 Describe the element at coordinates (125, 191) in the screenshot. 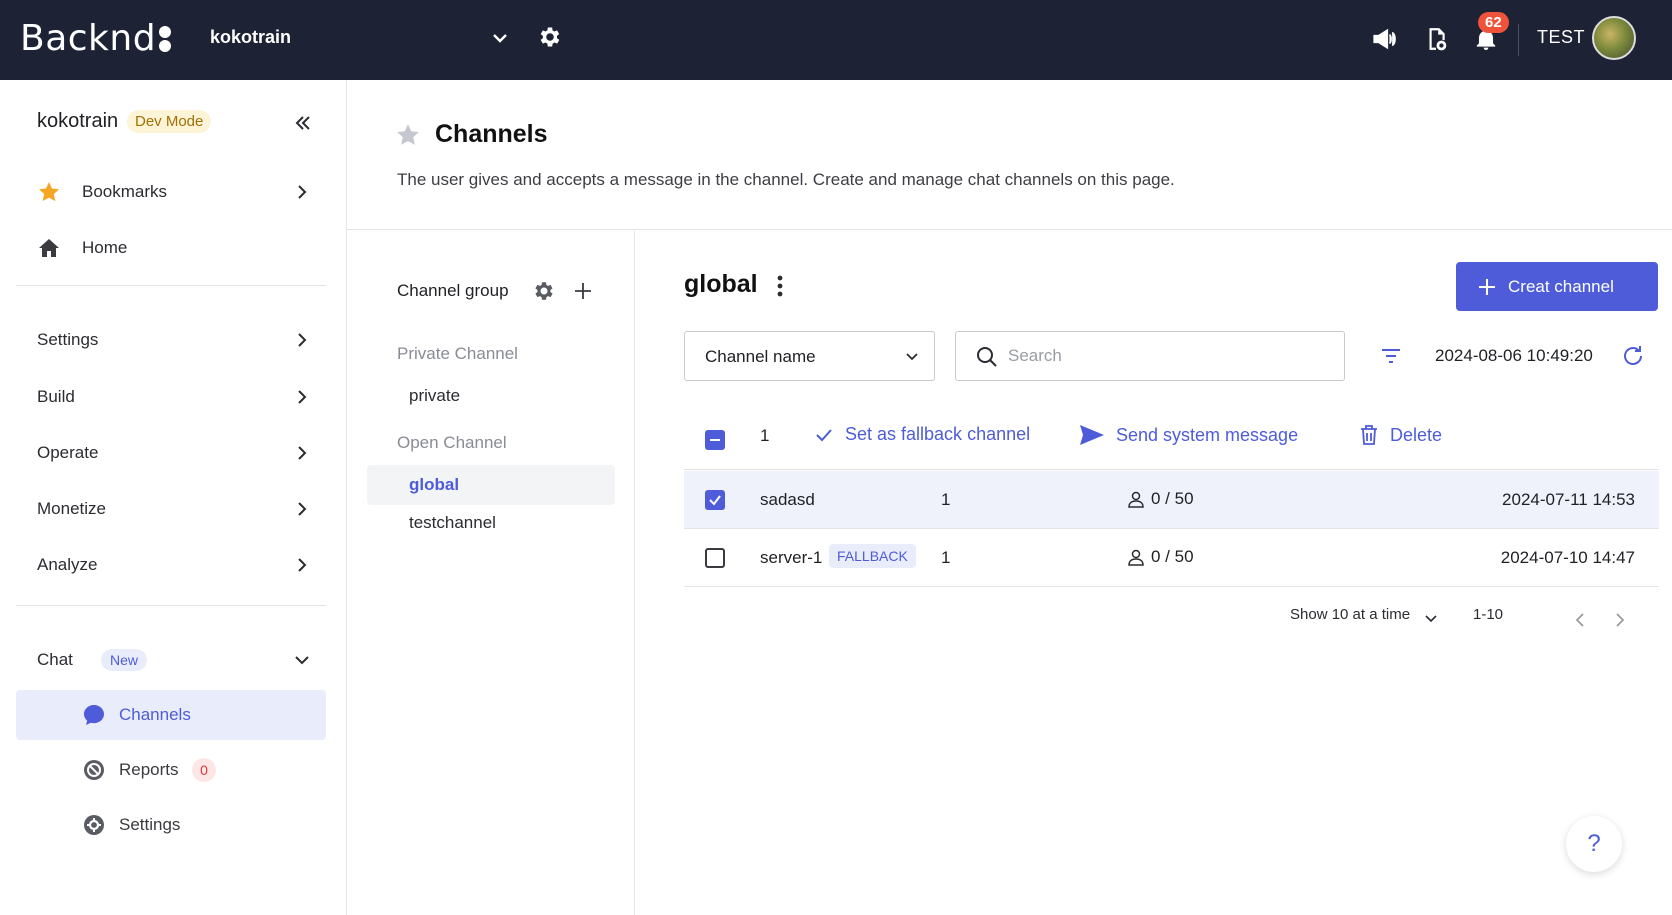

I see `sidebar-item-label: Bookmarks` at that location.